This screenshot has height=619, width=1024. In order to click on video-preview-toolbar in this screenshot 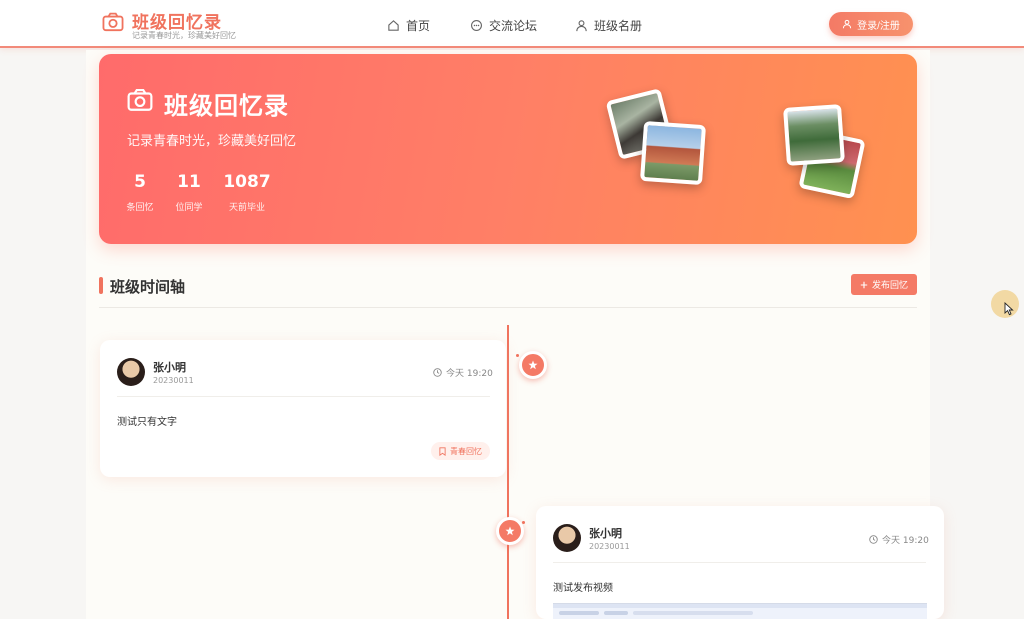, I will do `click(740, 613)`.